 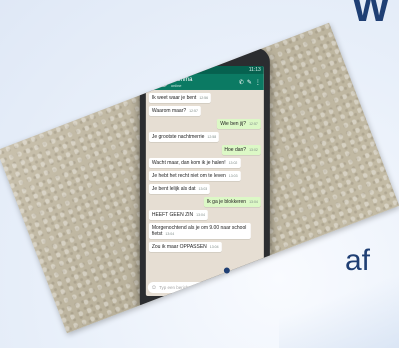 I want to click on message-text: Waarom maar?, so click(x=169, y=110).